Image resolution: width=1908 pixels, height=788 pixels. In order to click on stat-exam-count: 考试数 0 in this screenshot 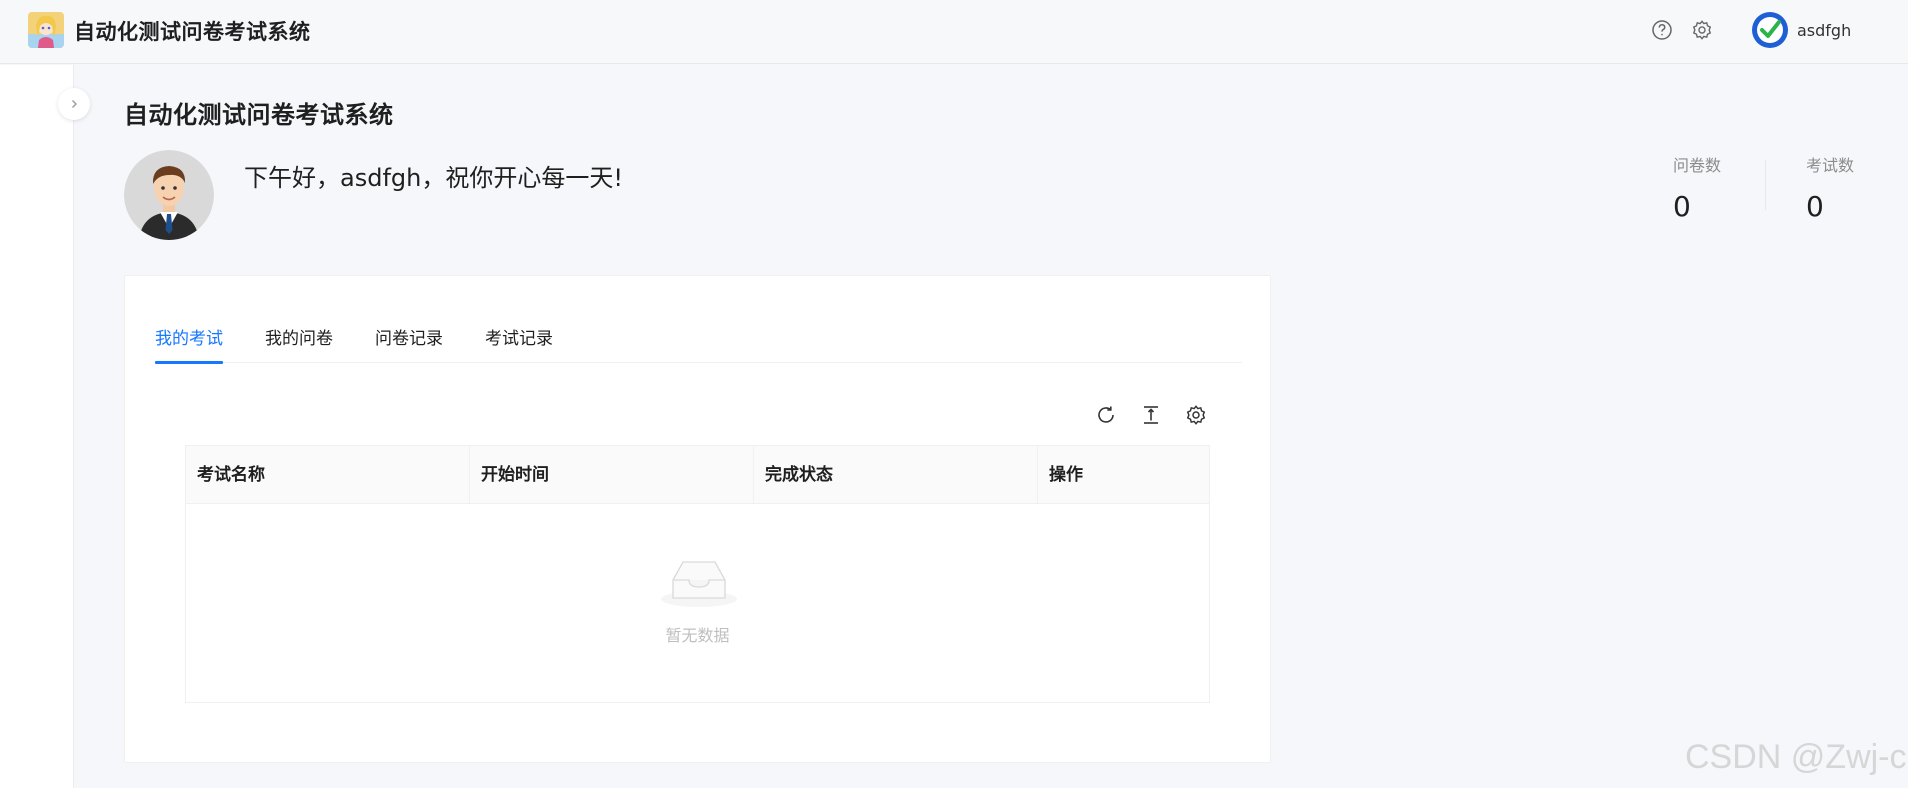, I will do `click(1830, 187)`.